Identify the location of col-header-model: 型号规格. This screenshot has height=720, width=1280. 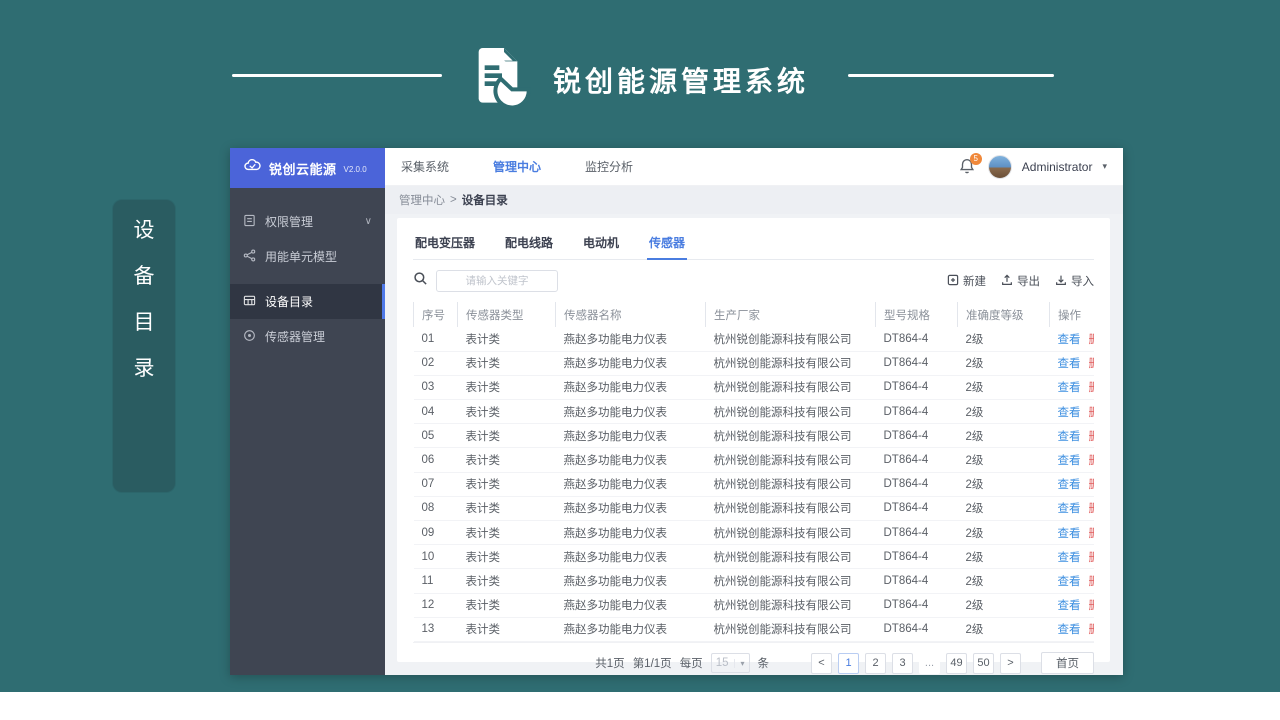
(916, 314).